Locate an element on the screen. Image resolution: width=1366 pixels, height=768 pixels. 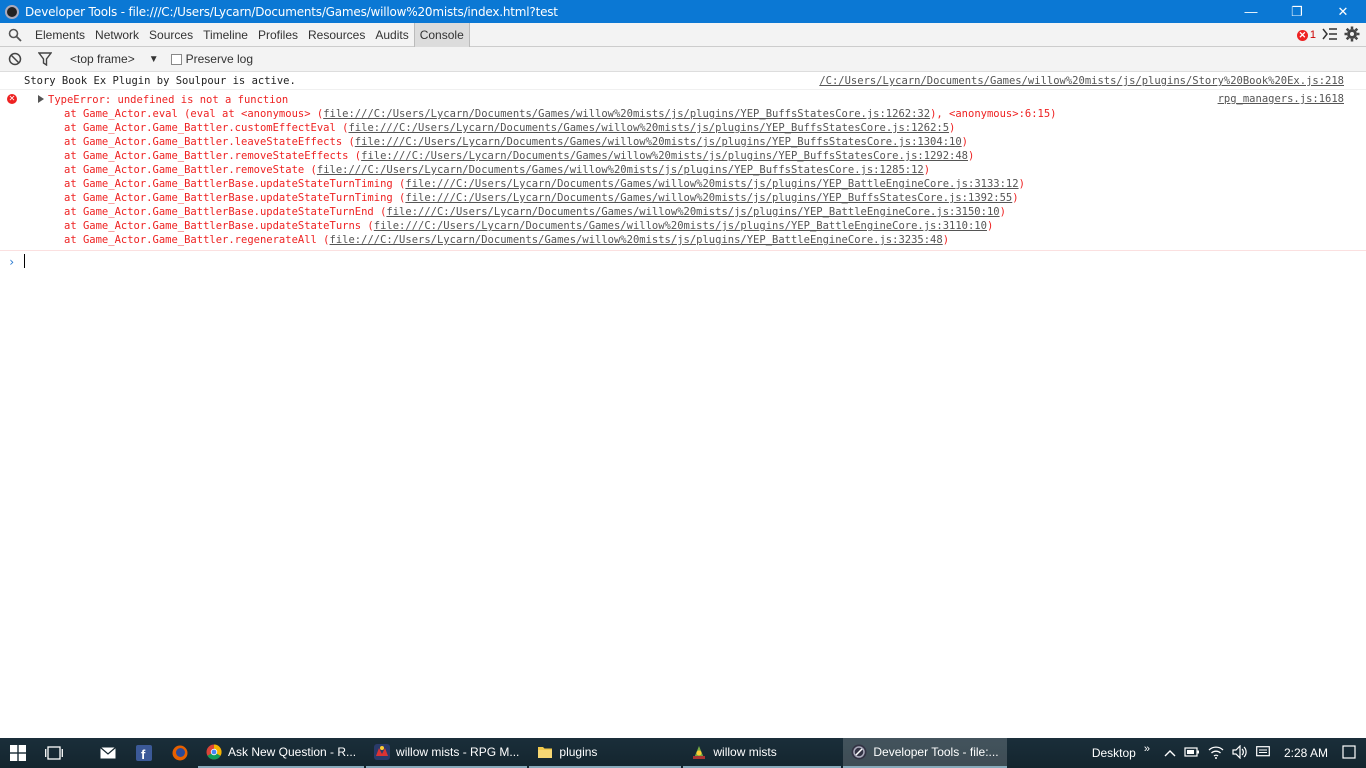
firefox-icon is located at coordinates (180, 753).